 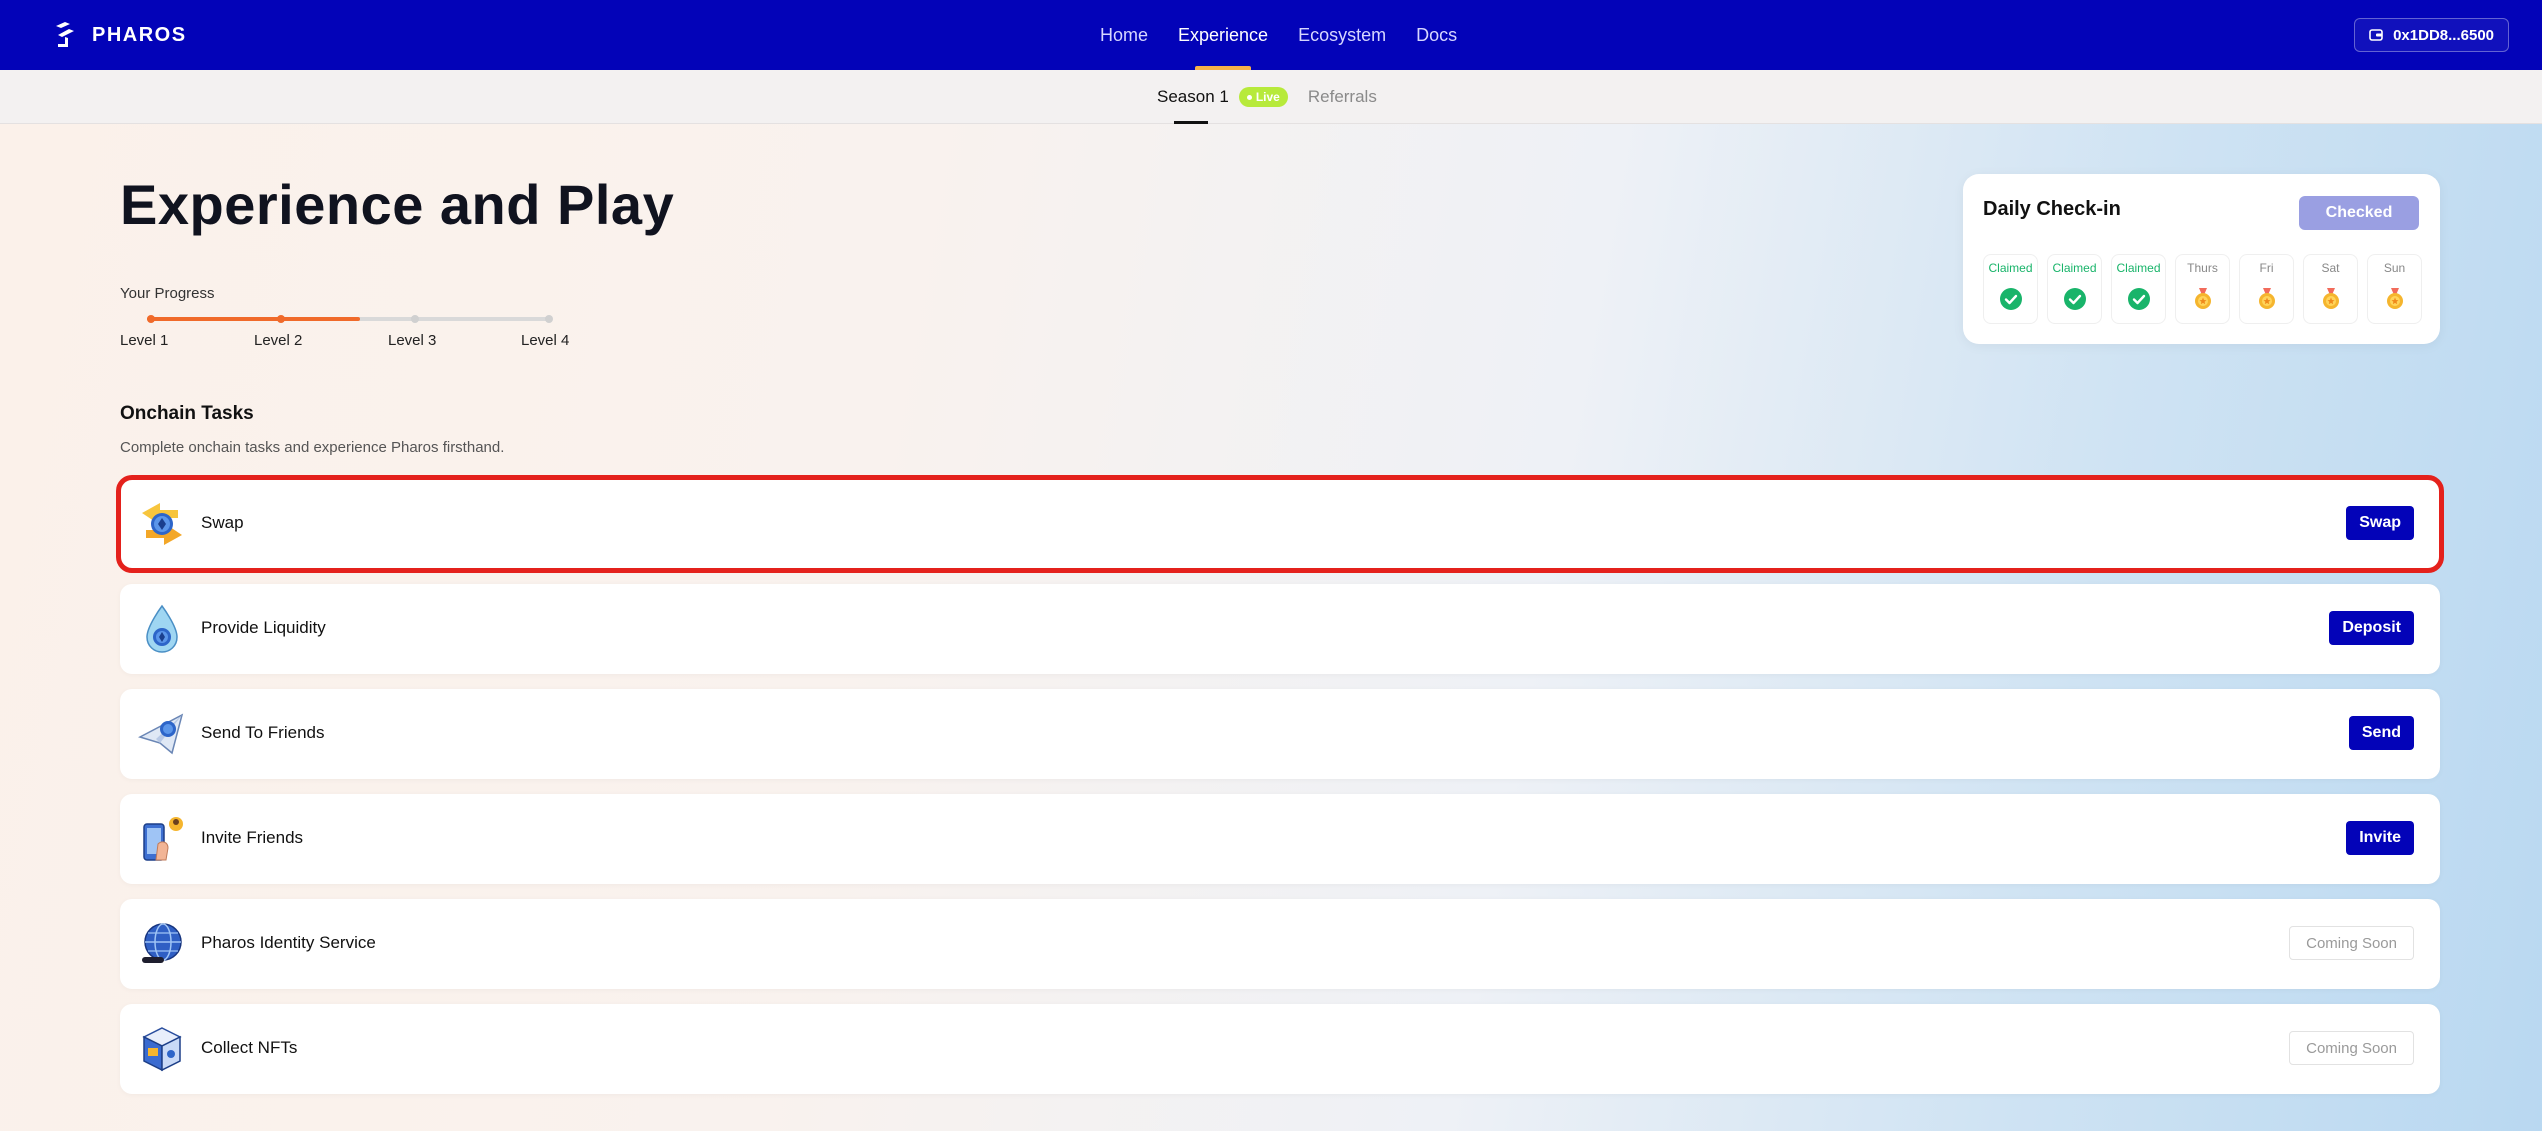 I want to click on checkin-title: Daily Check-in, so click(x=2052, y=209).